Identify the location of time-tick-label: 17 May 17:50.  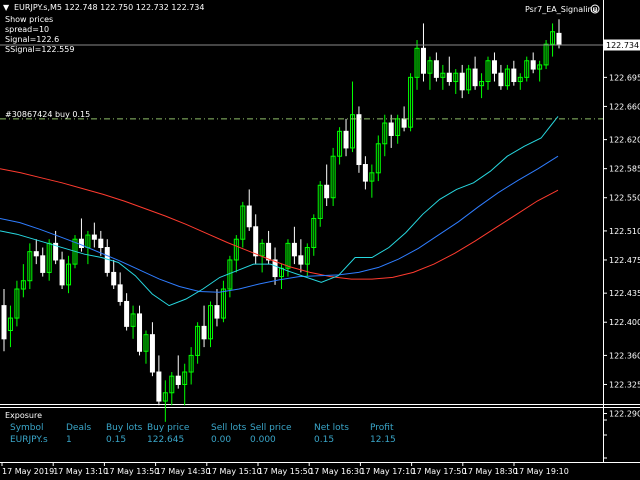
(439, 471).